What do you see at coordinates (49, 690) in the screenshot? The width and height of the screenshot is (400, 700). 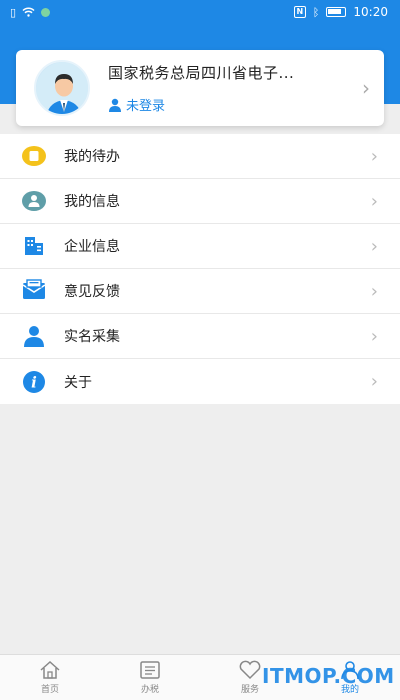 I see `nav-label: 首页` at bounding box center [49, 690].